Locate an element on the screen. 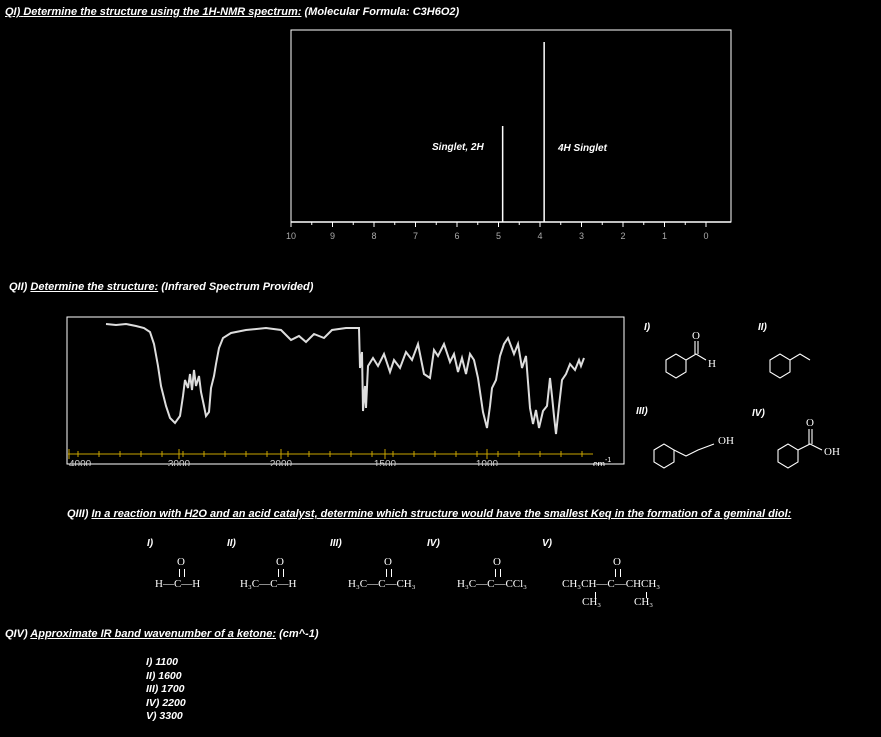 This screenshot has width=881, height=737. ir-frame is located at coordinates (345, 390).